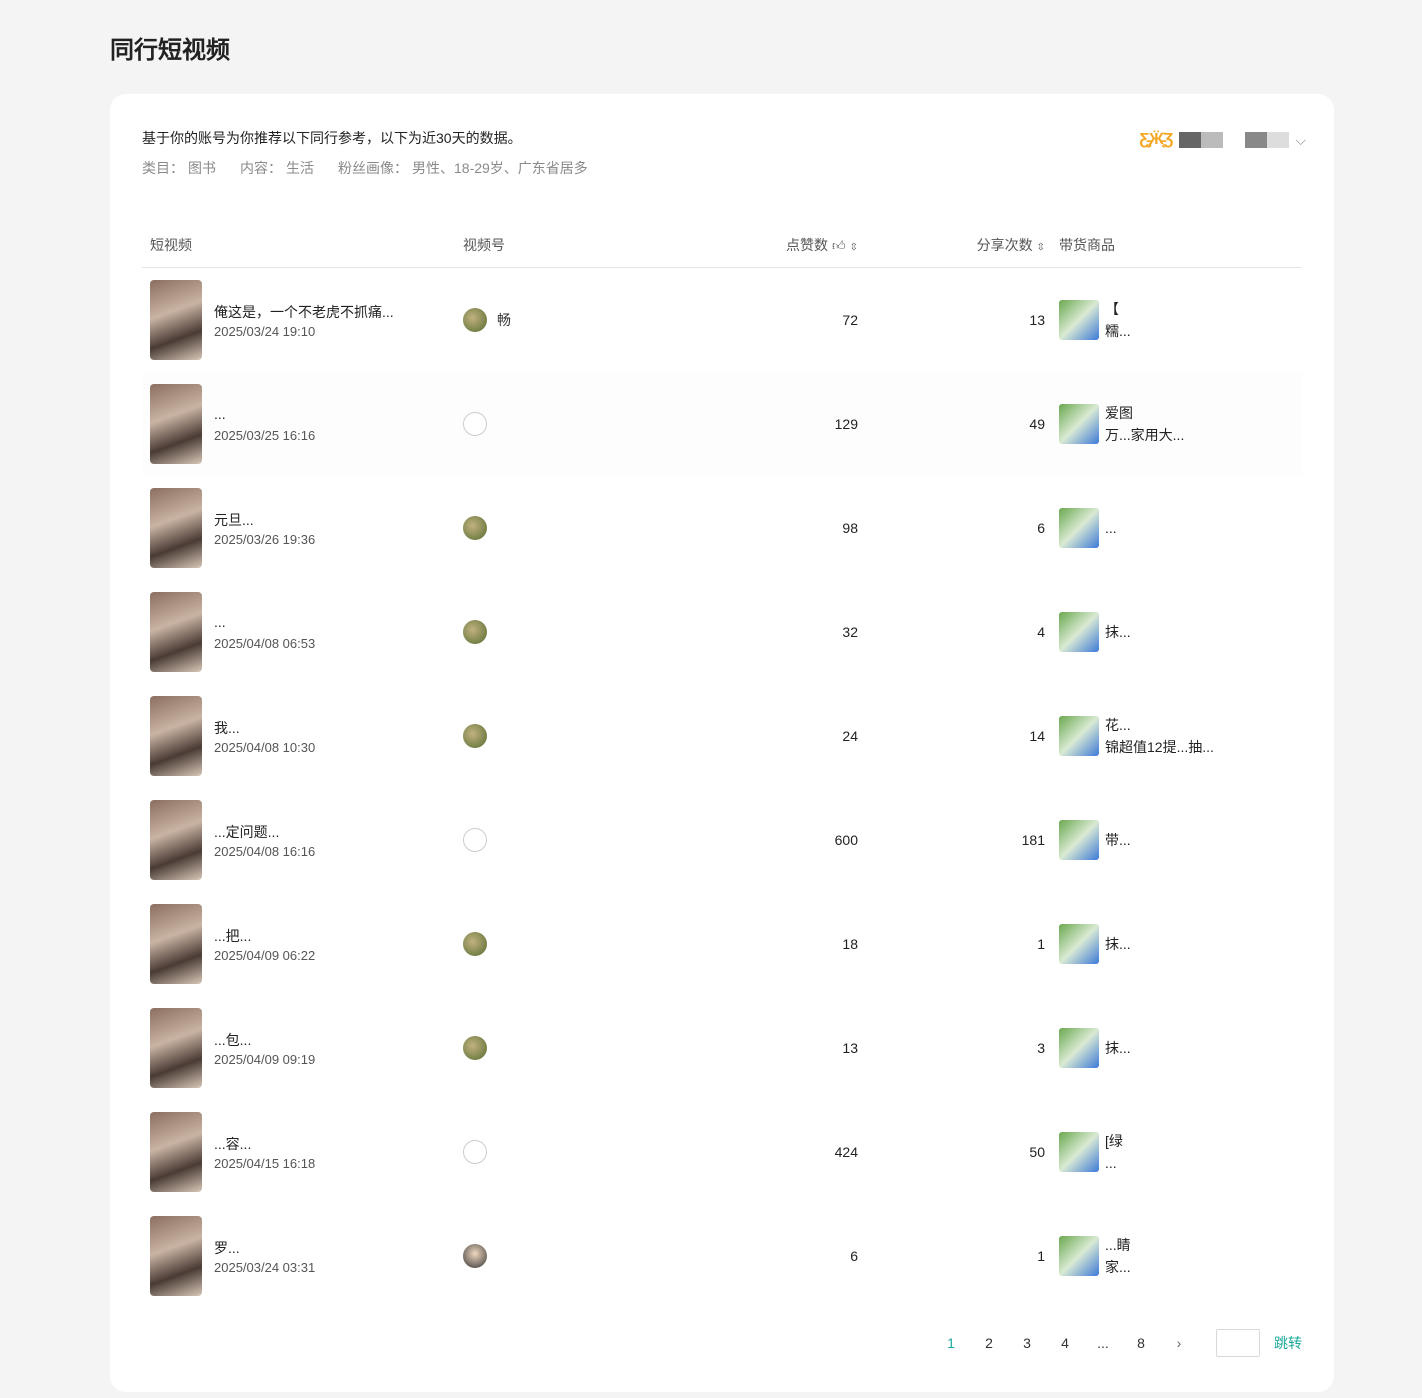 The width and height of the screenshot is (1422, 1398). What do you see at coordinates (1288, 1343) in the screenshot?
I see `jump-button: 跳转` at bounding box center [1288, 1343].